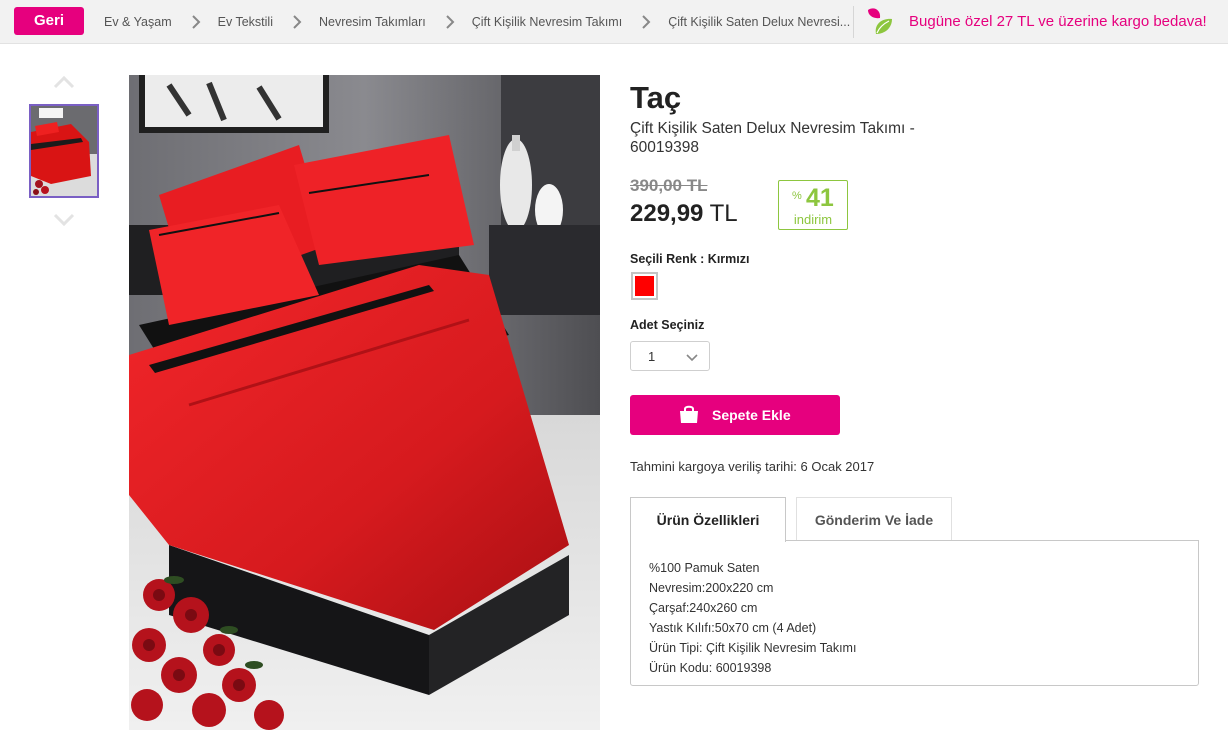 The image size is (1228, 739). Describe the element at coordinates (64, 82) in the screenshot. I see `chevron-up-icon` at that location.